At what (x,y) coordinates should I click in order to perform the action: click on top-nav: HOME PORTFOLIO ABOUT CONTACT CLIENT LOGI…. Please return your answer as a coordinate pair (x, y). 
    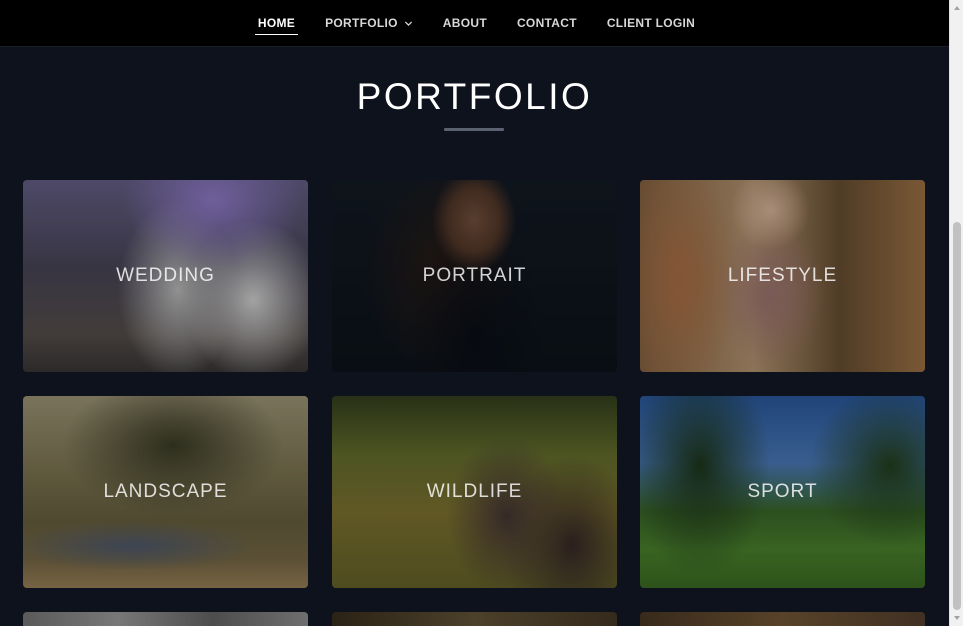
    Looking at the image, I should click on (474, 23).